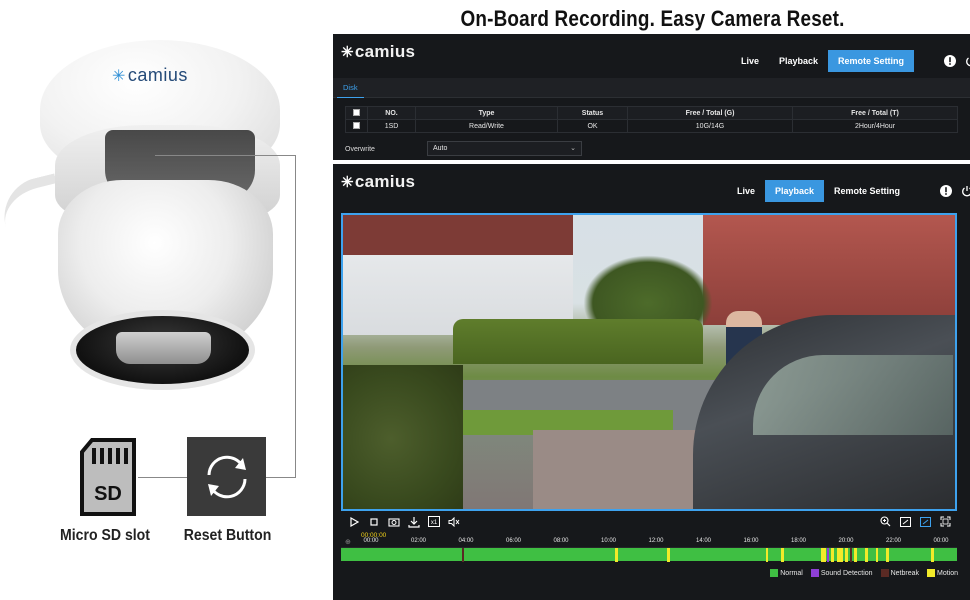 This screenshot has height=600, width=970. Describe the element at coordinates (391, 126) in the screenshot. I see `cell-no: 1SD` at that location.